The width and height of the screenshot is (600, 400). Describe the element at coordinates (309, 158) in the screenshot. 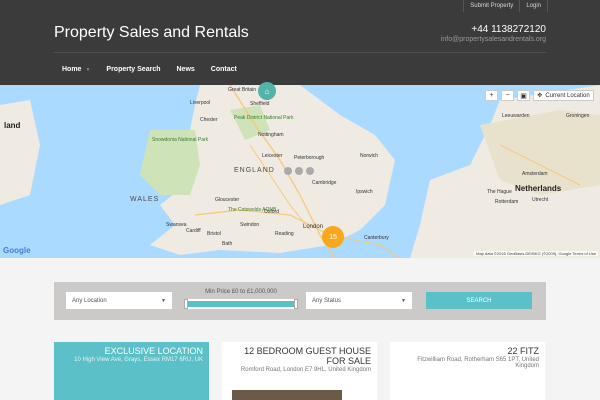

I see `map-label-peterborough: Peterborough` at that location.